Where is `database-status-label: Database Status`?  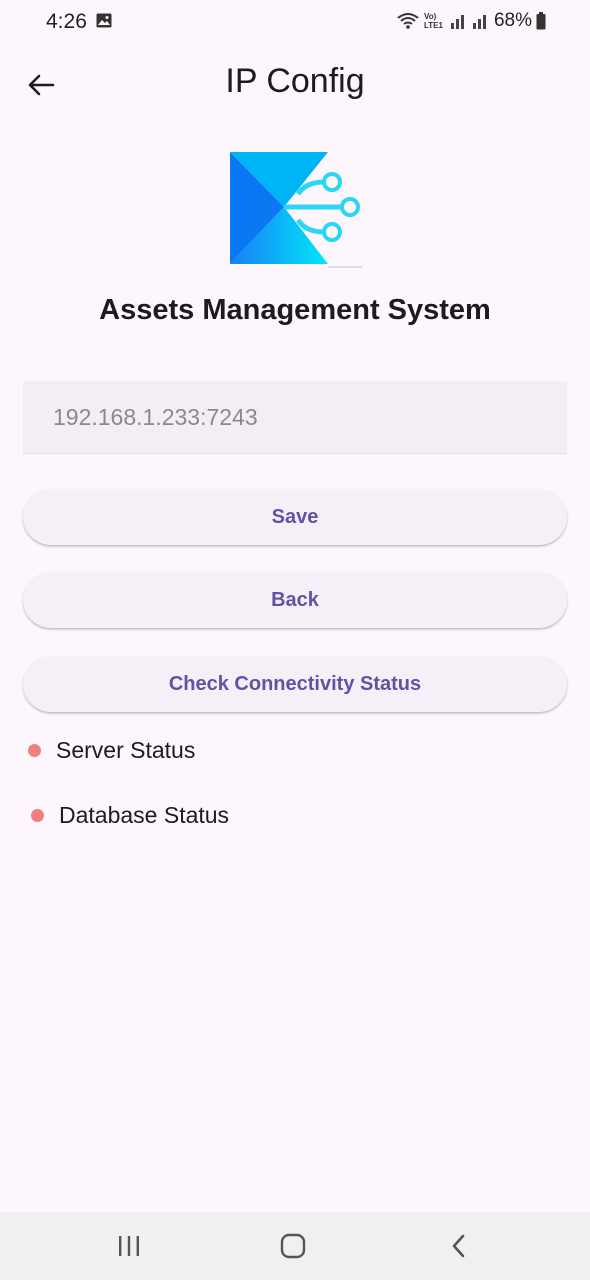
database-status-label: Database Status is located at coordinates (144, 815).